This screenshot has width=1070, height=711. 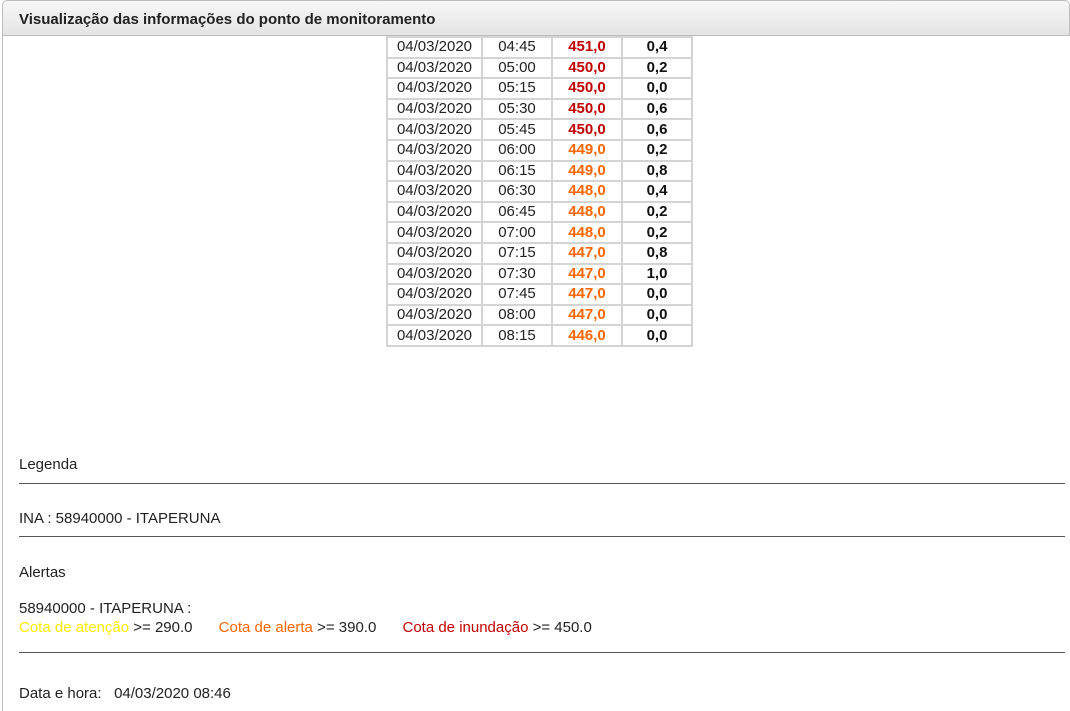 I want to click on legend-heading: Legenda, so click(x=48, y=464).